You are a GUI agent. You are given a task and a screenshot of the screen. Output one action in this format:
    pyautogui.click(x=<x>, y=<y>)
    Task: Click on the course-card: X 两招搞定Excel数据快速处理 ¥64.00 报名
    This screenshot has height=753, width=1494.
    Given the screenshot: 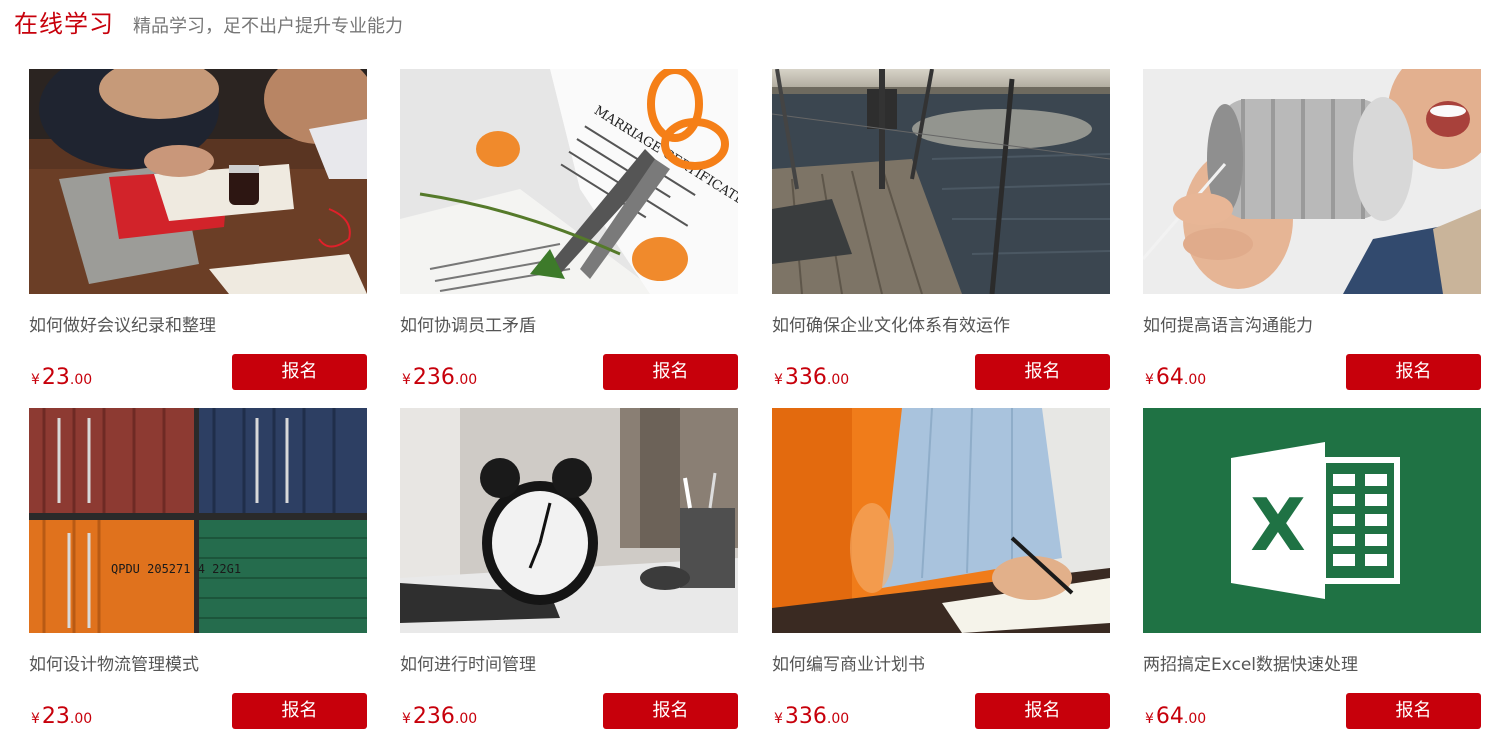 What is the action you would take?
    pyautogui.click(x=1312, y=568)
    